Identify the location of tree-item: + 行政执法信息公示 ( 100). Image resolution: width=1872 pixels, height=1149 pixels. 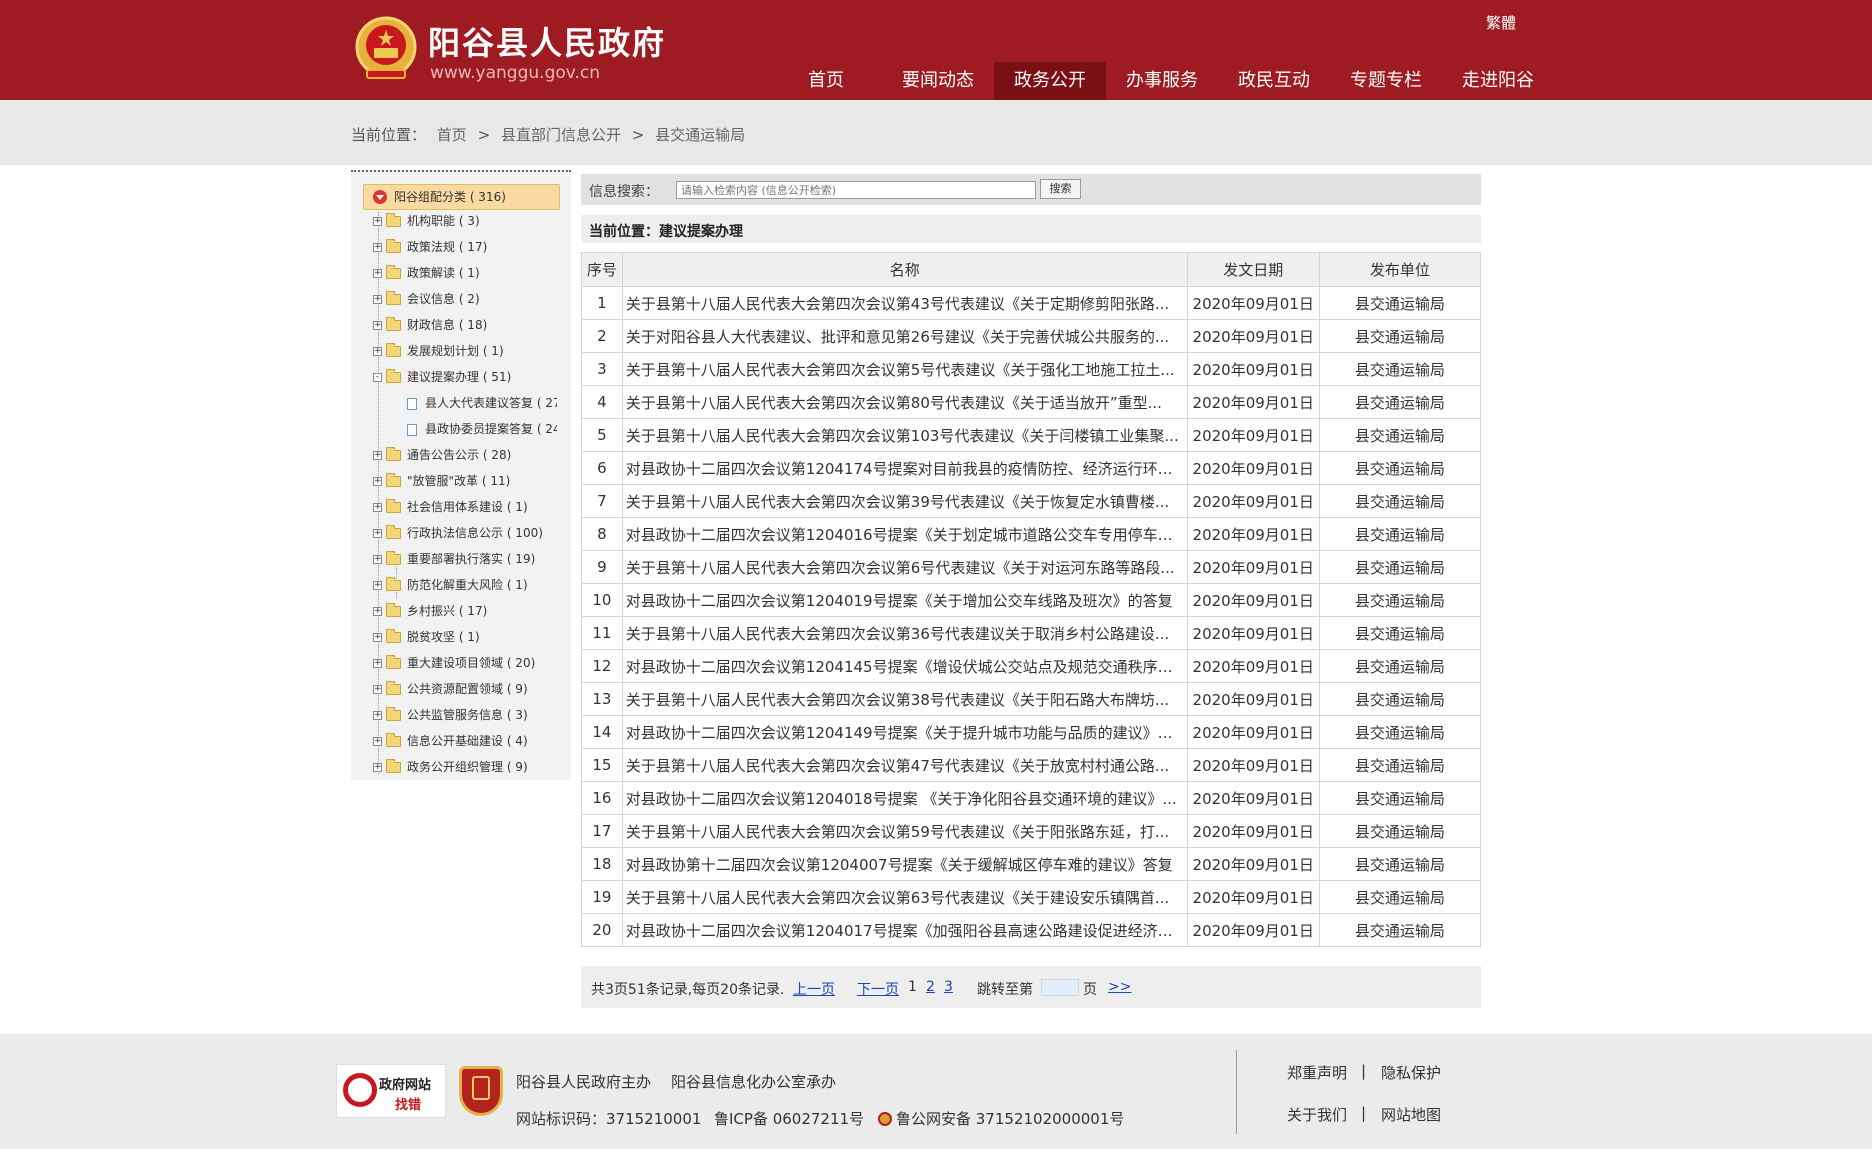
(458, 533).